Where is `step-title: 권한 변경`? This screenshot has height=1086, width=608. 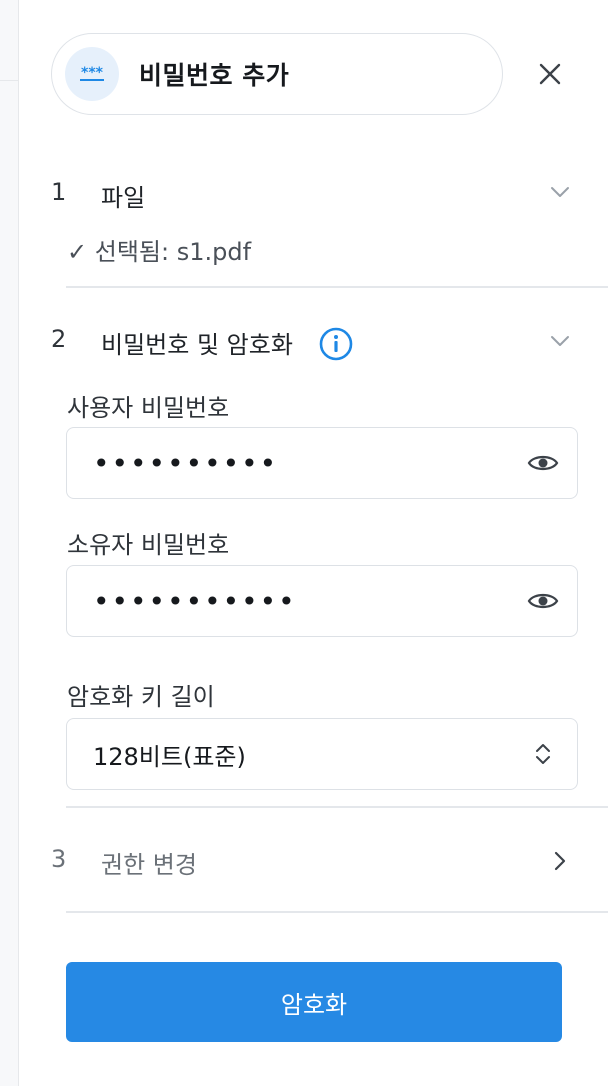 step-title: 권한 변경 is located at coordinates (149, 865).